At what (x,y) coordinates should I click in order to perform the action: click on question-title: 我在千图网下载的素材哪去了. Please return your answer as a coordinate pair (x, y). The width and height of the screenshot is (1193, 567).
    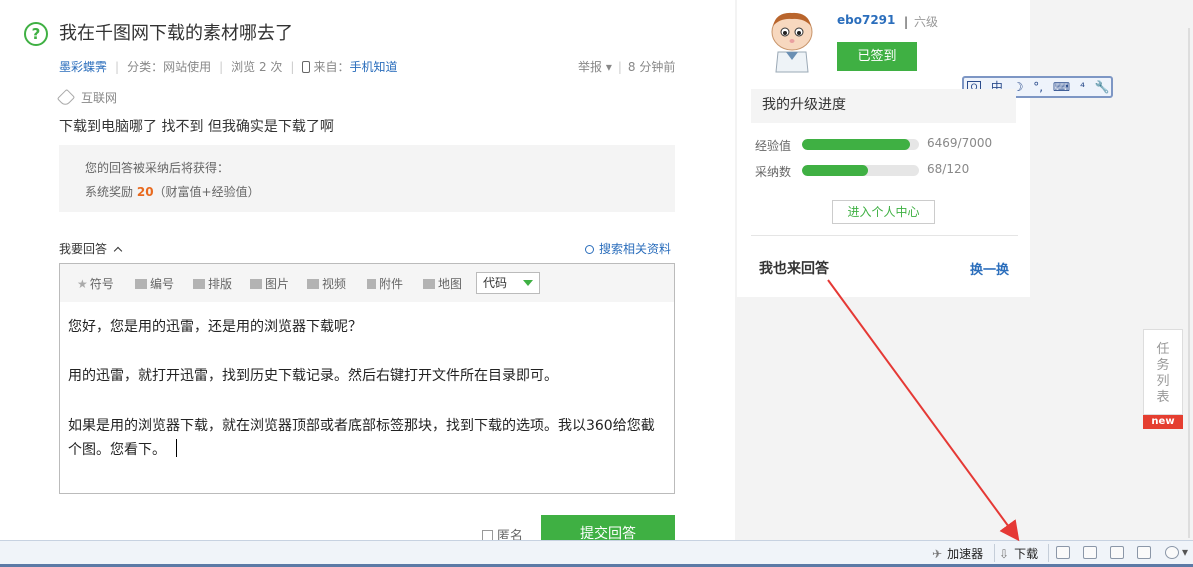
    Looking at the image, I should click on (176, 33).